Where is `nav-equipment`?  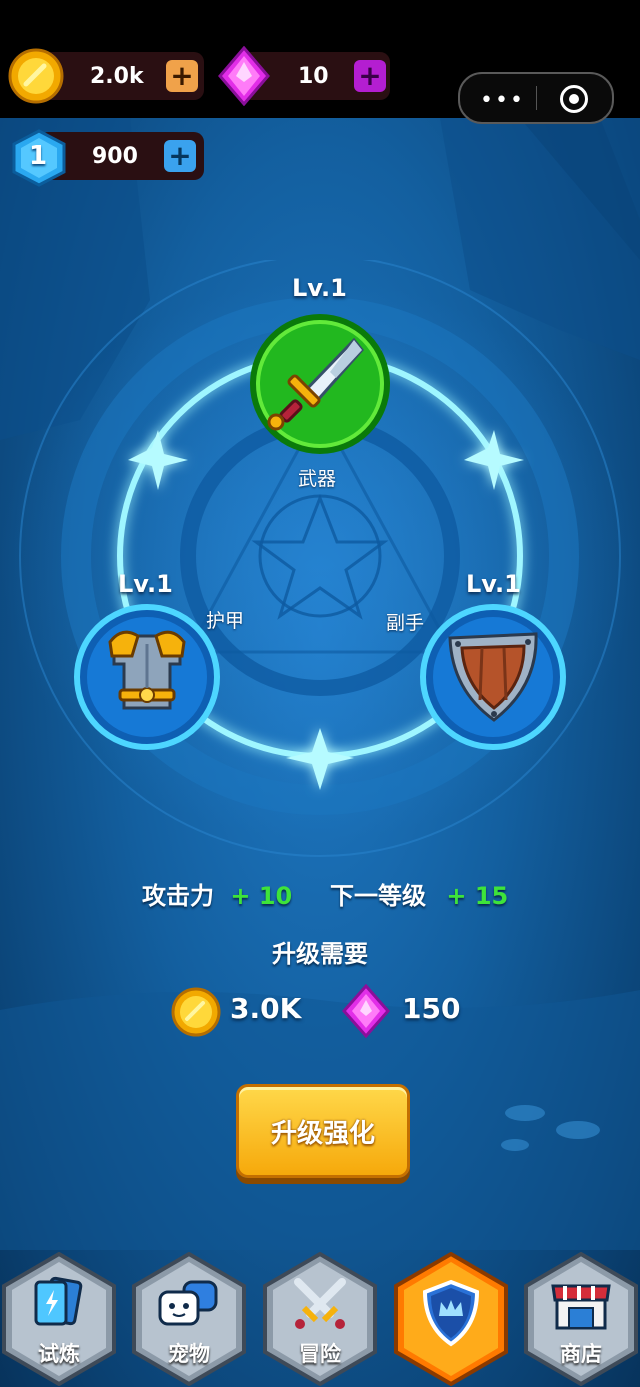
nav-equipment is located at coordinates (451, 1319).